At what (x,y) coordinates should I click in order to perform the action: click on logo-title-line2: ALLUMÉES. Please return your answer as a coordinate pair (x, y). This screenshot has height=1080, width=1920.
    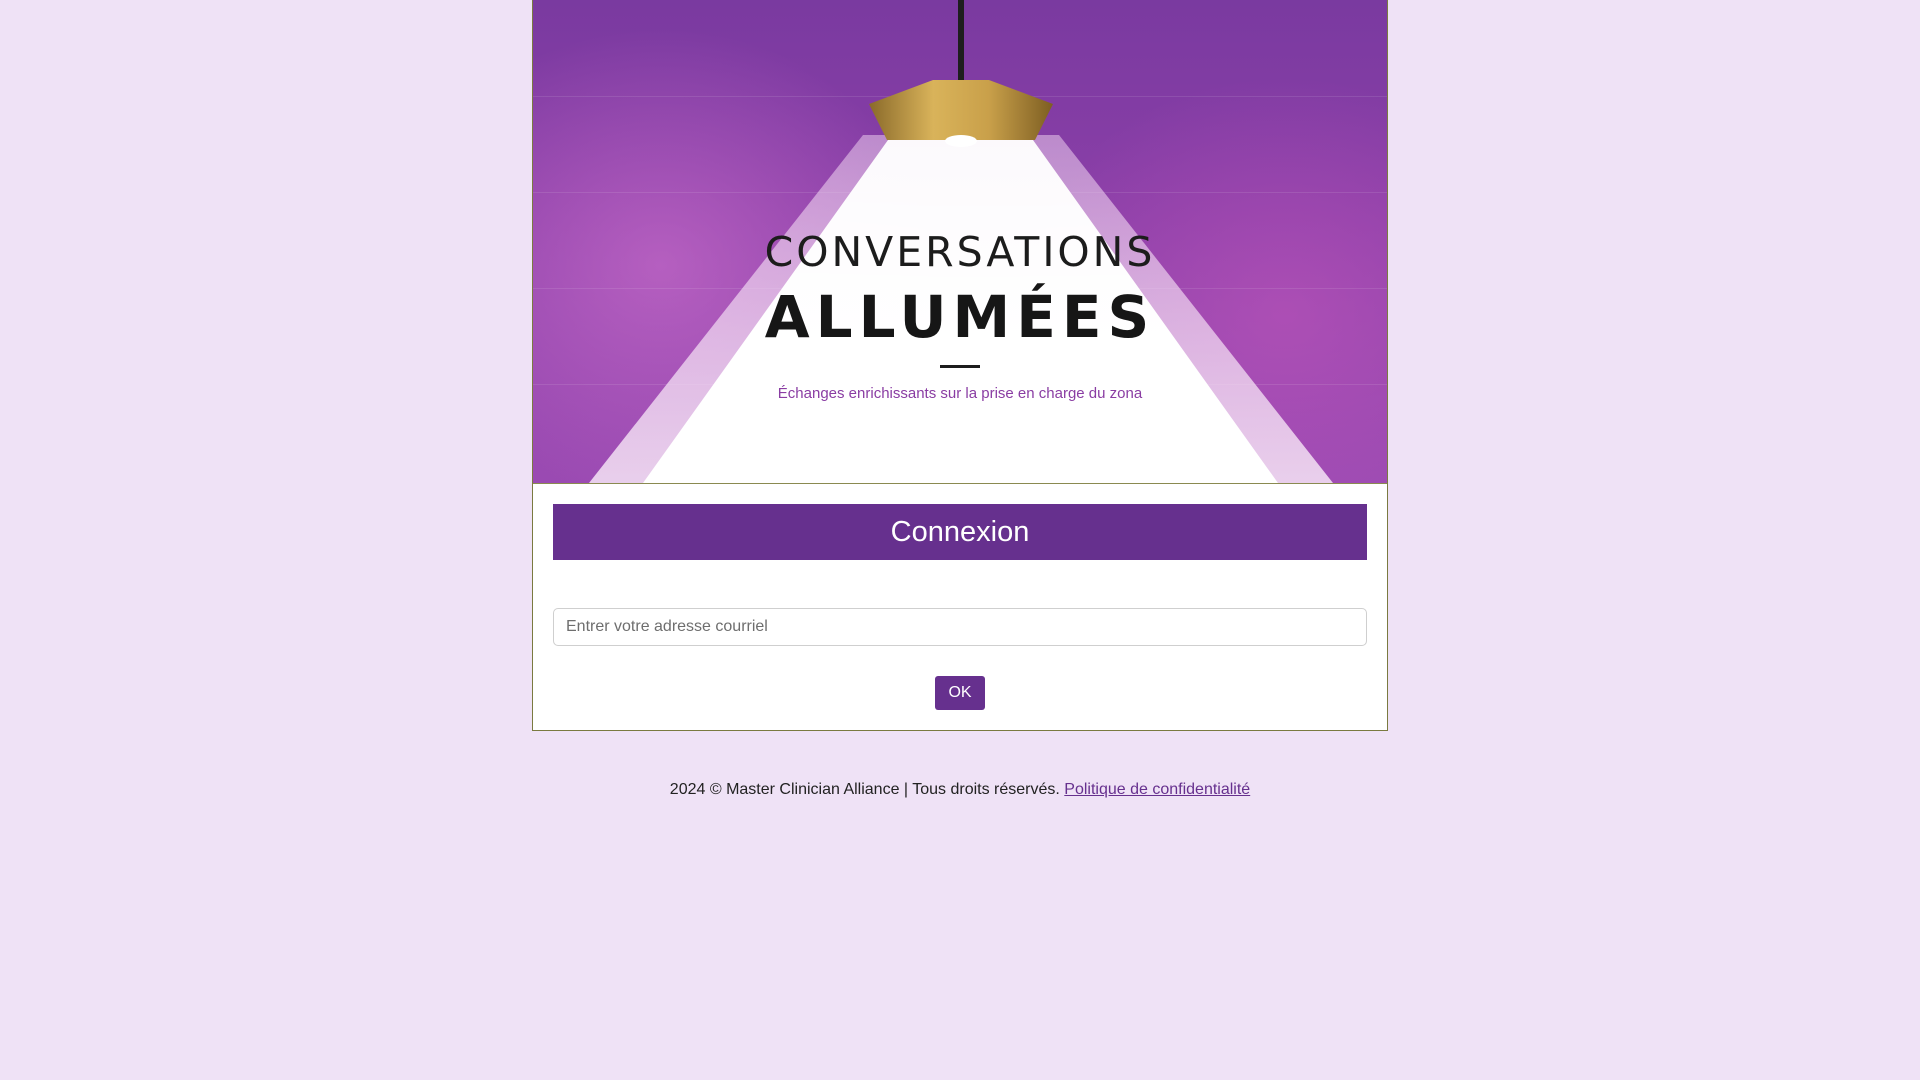
    Looking at the image, I should click on (960, 317).